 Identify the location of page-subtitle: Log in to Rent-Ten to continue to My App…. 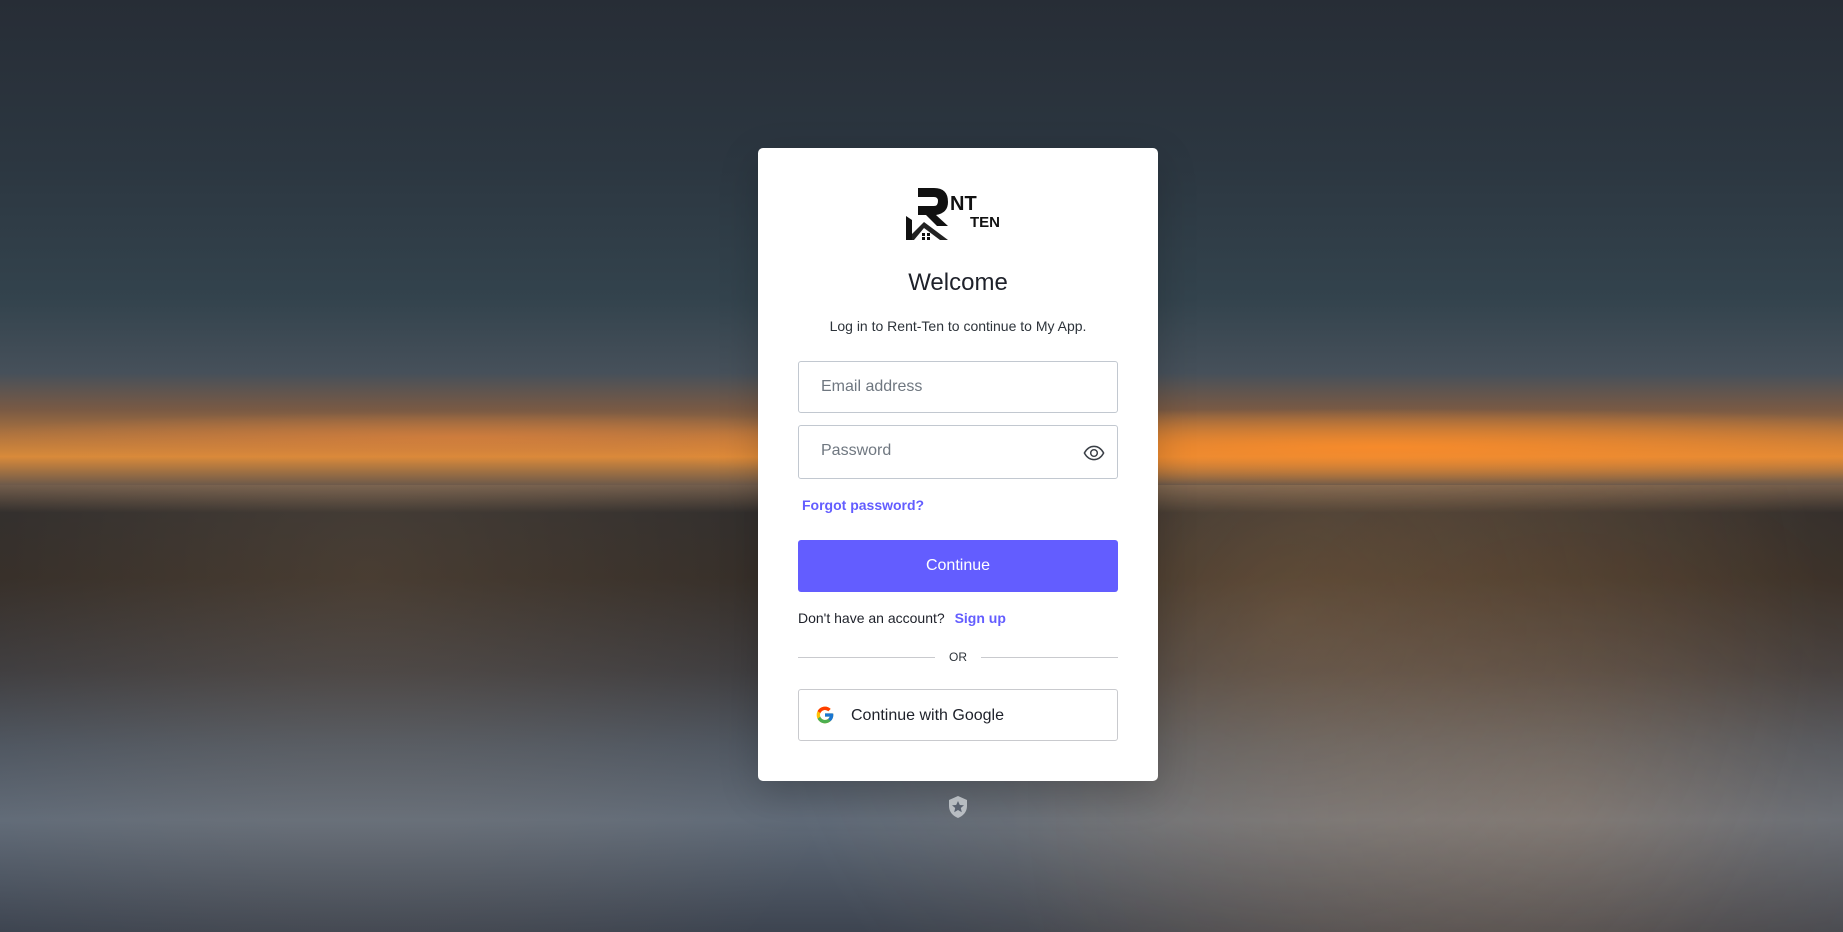
(958, 326).